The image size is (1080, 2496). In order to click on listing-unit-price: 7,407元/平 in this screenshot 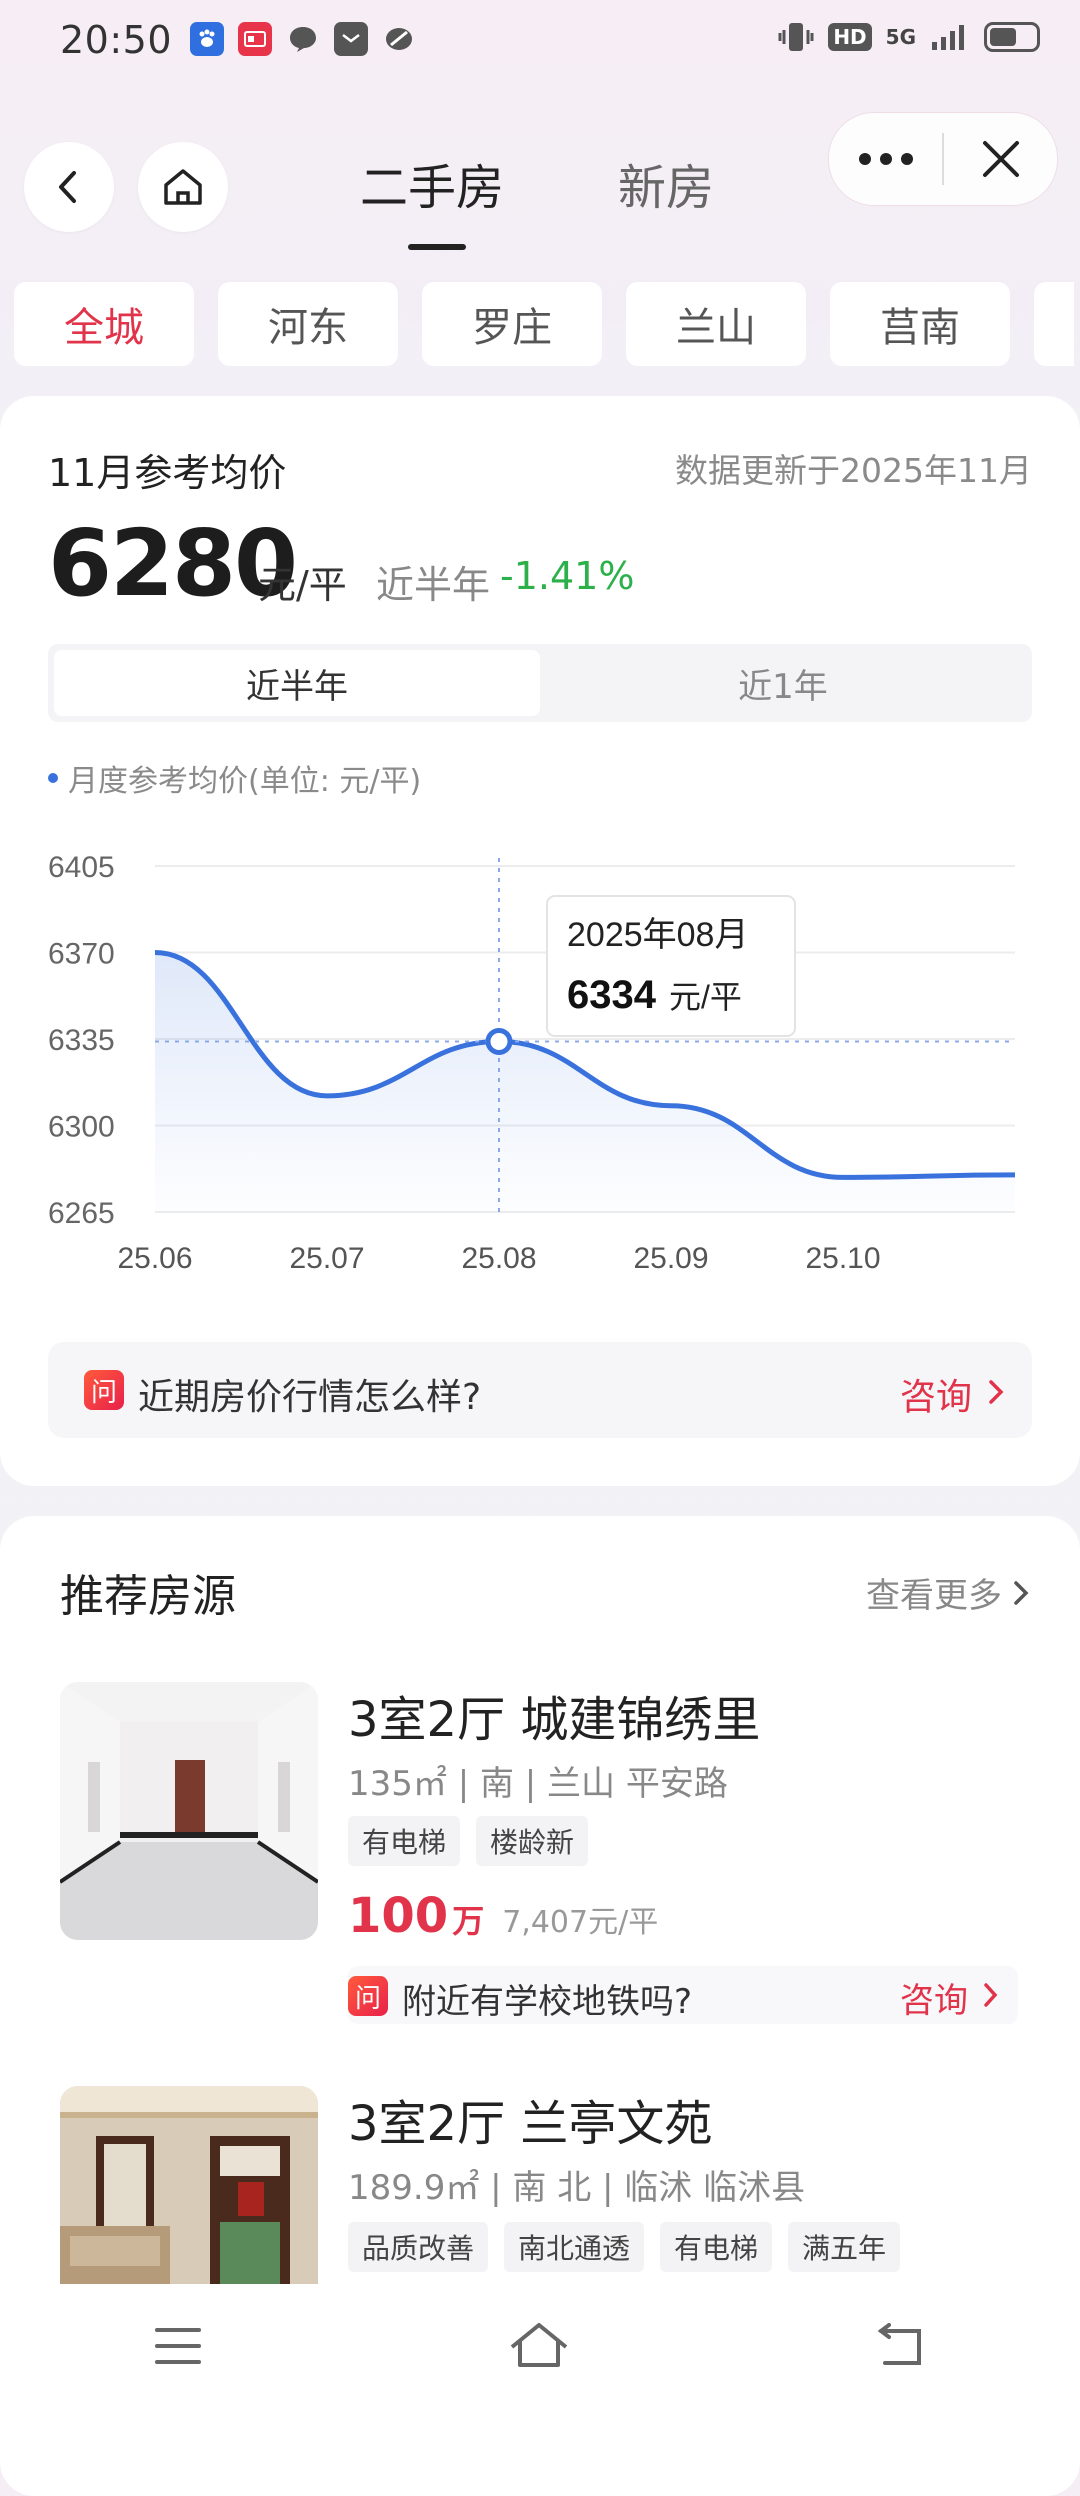, I will do `click(580, 1922)`.